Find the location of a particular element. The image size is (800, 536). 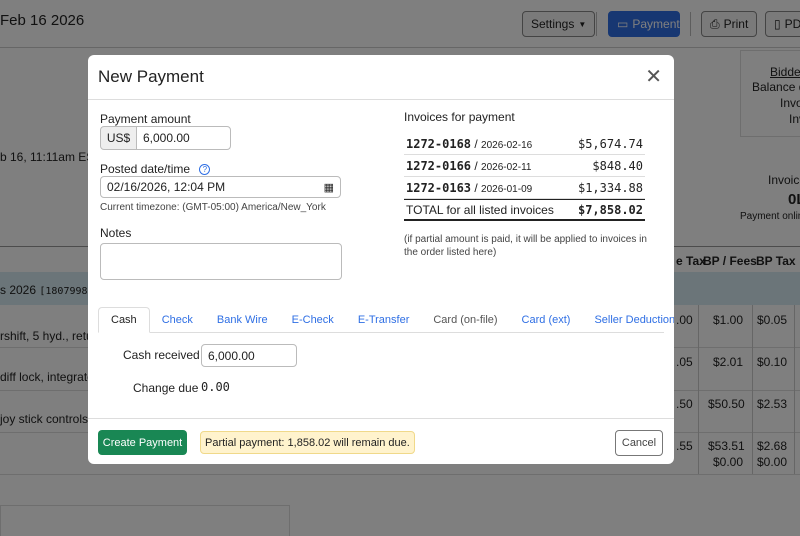

currency-addon: US$ is located at coordinates (118, 138).